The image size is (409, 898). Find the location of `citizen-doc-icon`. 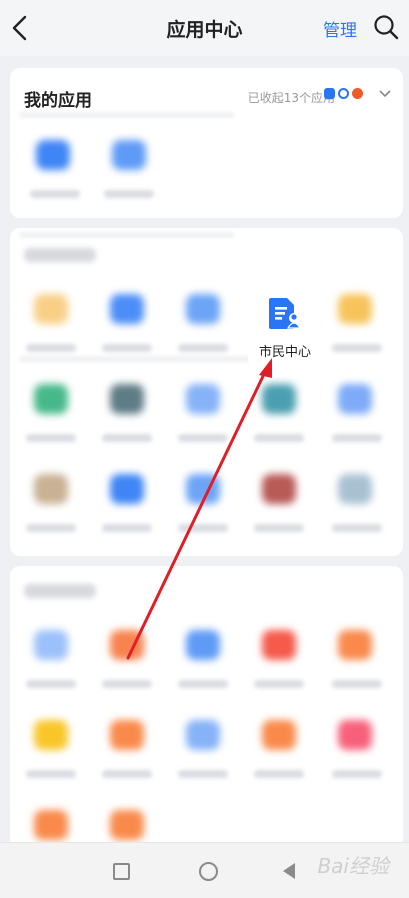

citizen-doc-icon is located at coordinates (285, 313).